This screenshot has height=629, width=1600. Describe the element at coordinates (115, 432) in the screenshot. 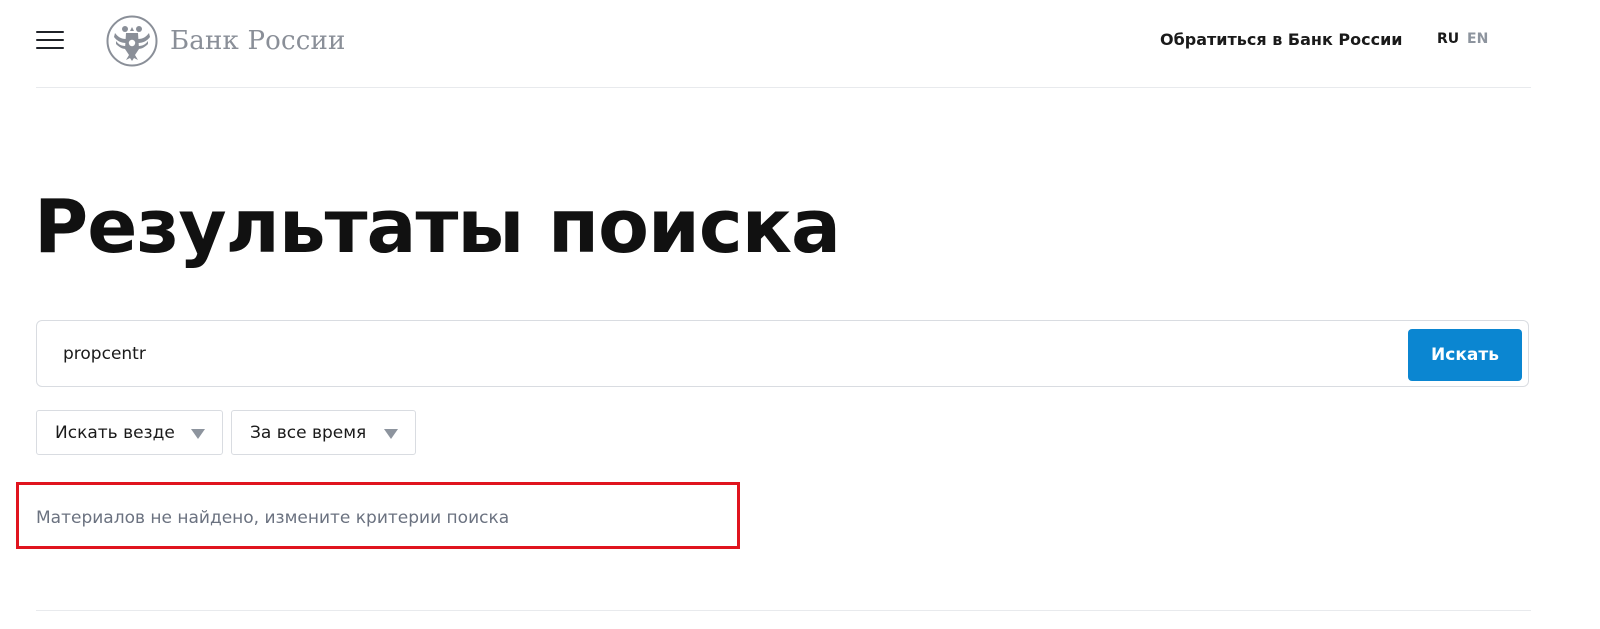

I see `filter-scope-label: Искать везде` at that location.